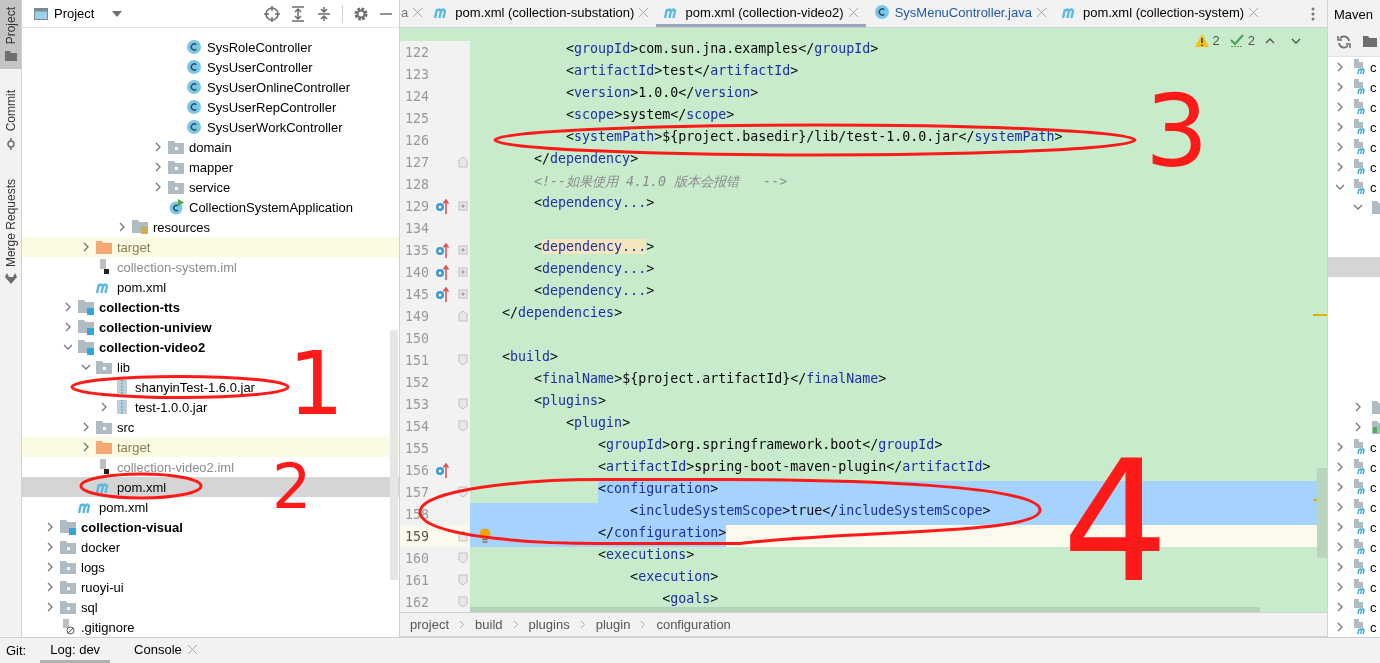  Describe the element at coordinates (489, 624) in the screenshot. I see `breadcrumb: build` at that location.